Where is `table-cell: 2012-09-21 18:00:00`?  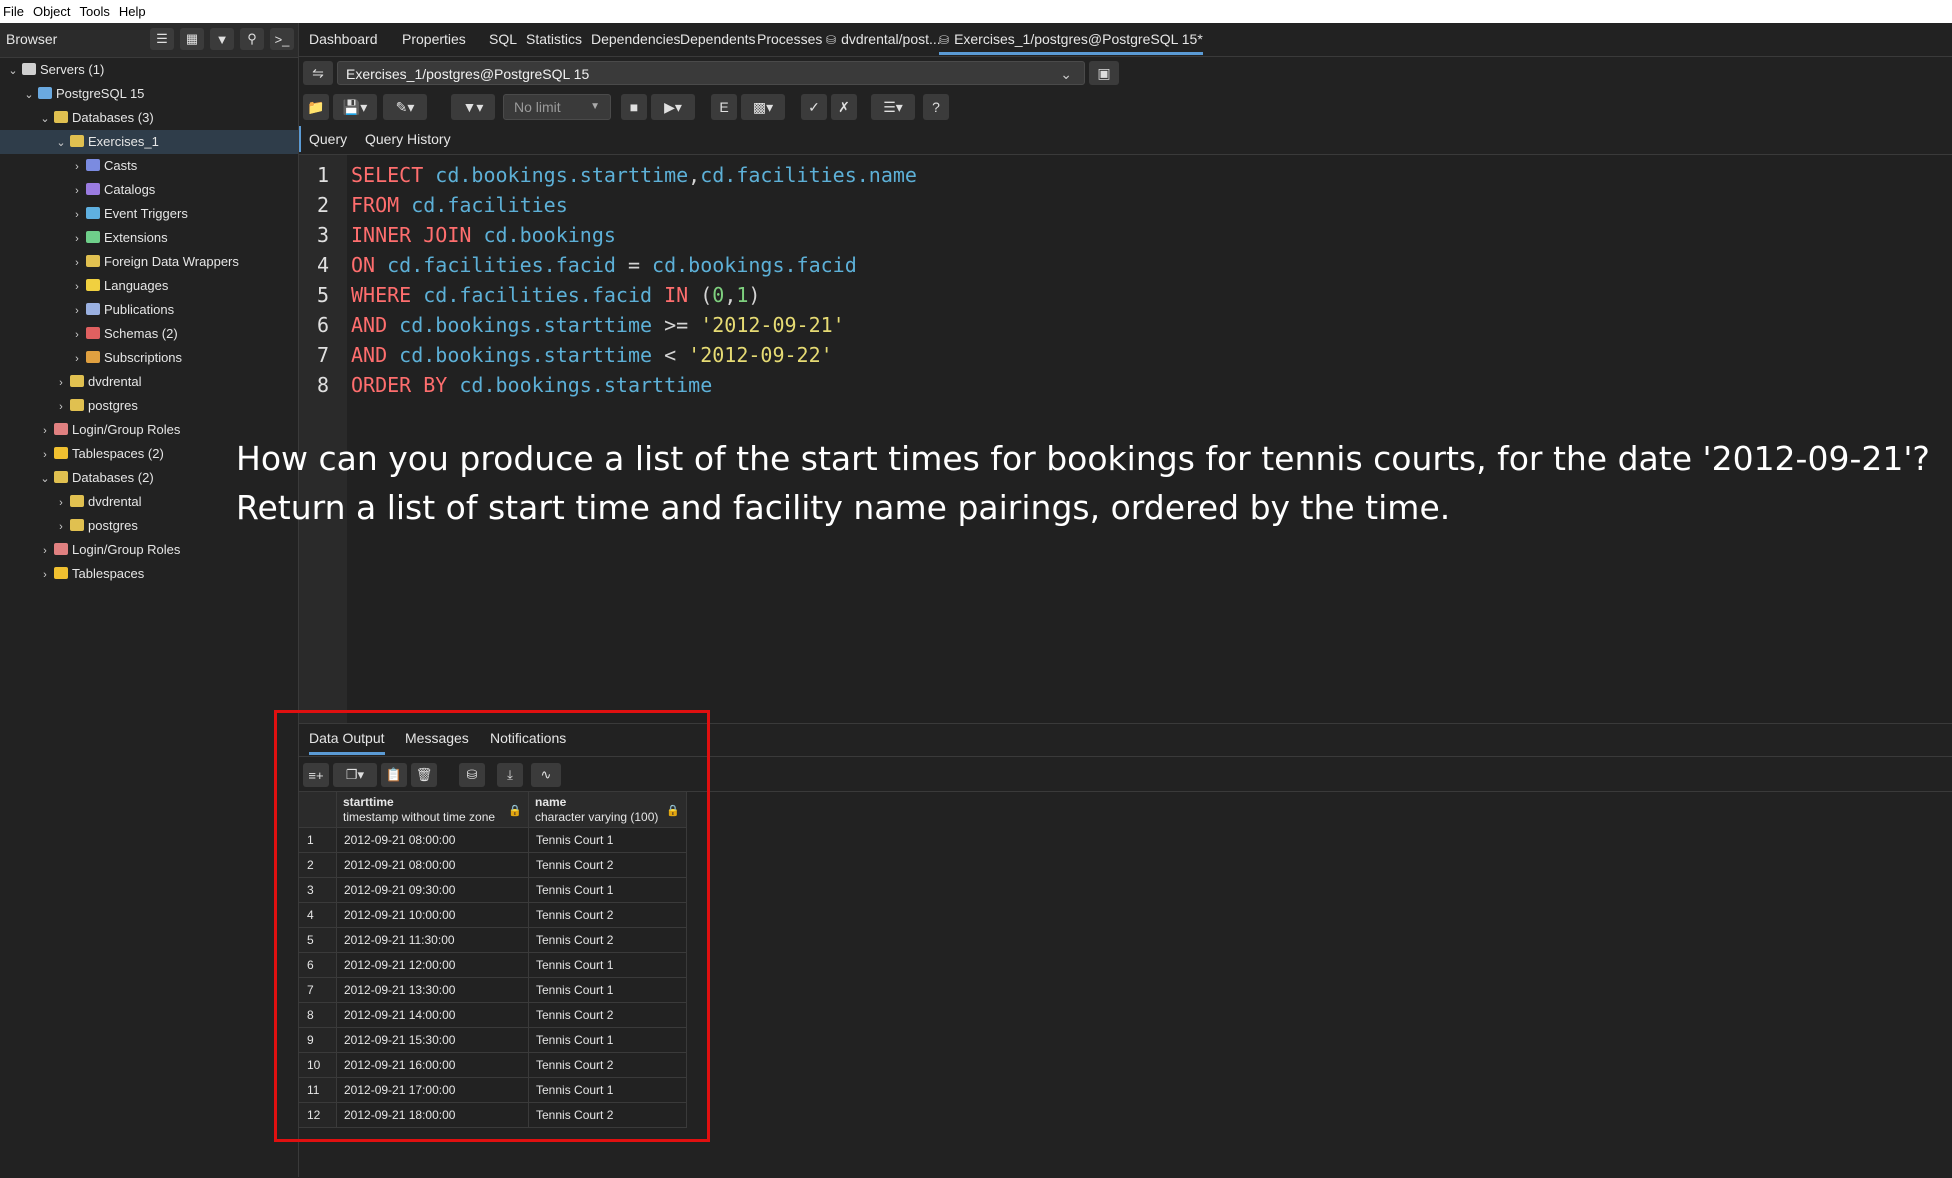
table-cell: 2012-09-21 18:00:00 is located at coordinates (433, 1115).